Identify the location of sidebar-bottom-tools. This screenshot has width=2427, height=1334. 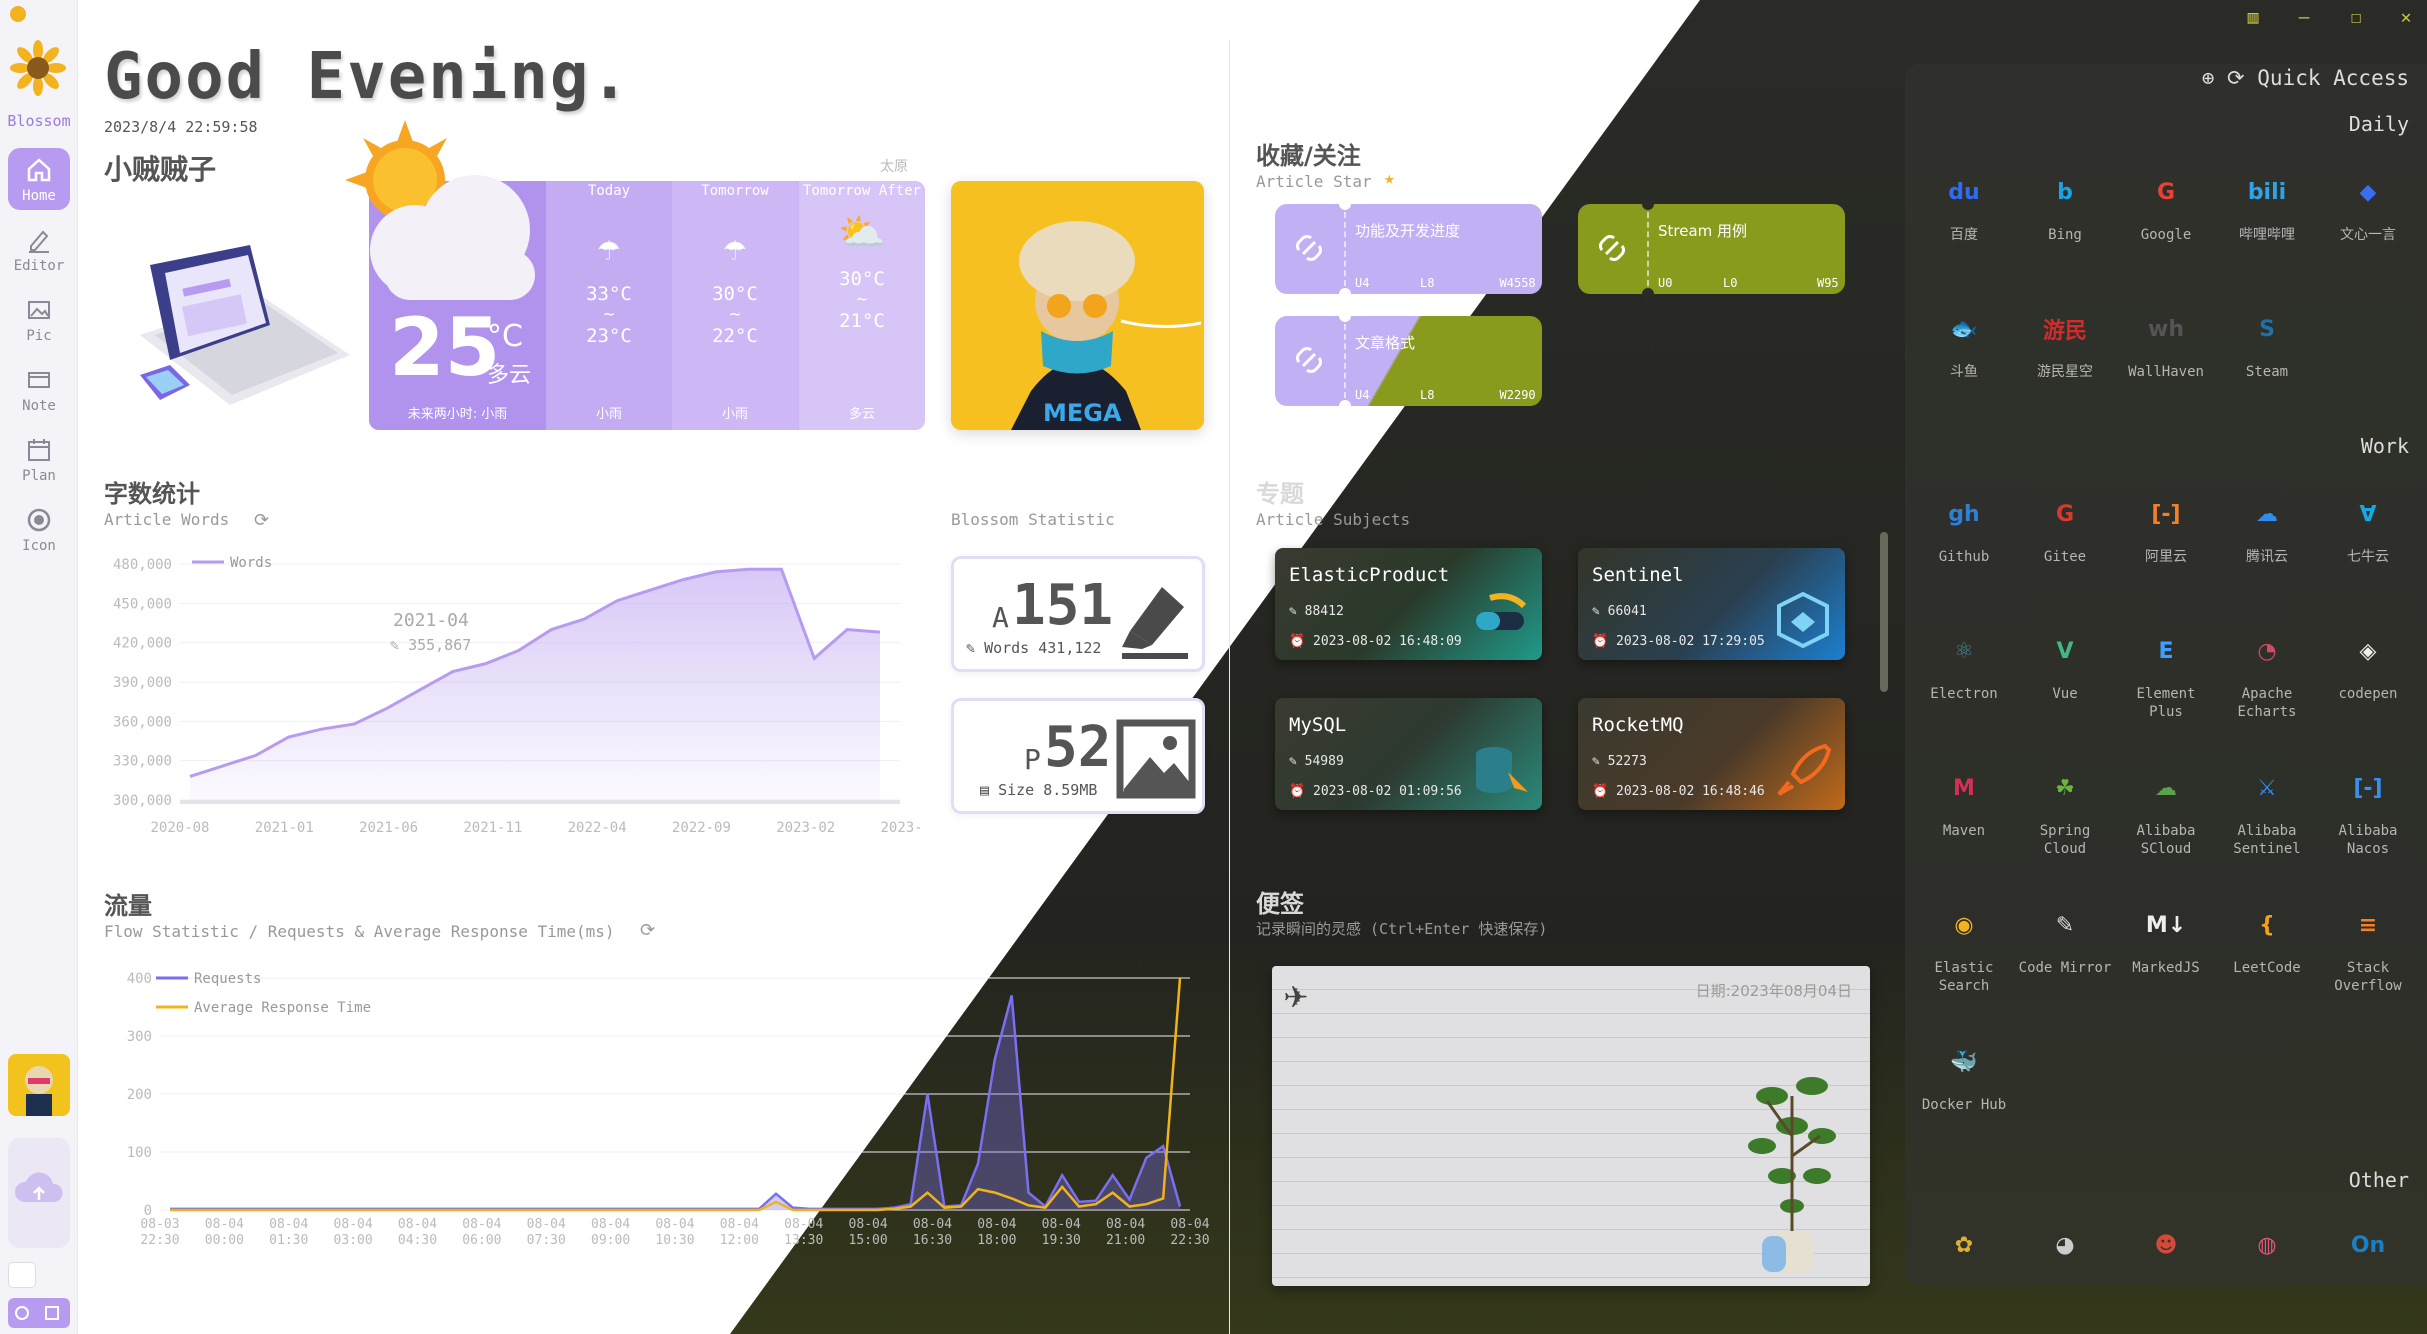
(39, 1313).